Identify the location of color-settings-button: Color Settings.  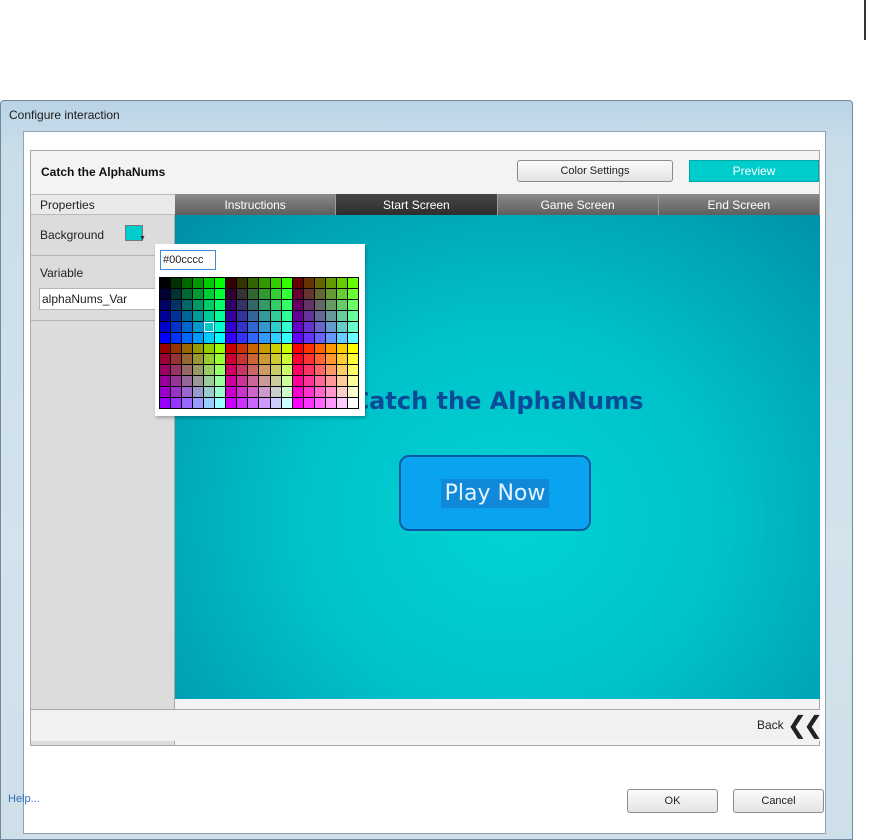
(595, 171).